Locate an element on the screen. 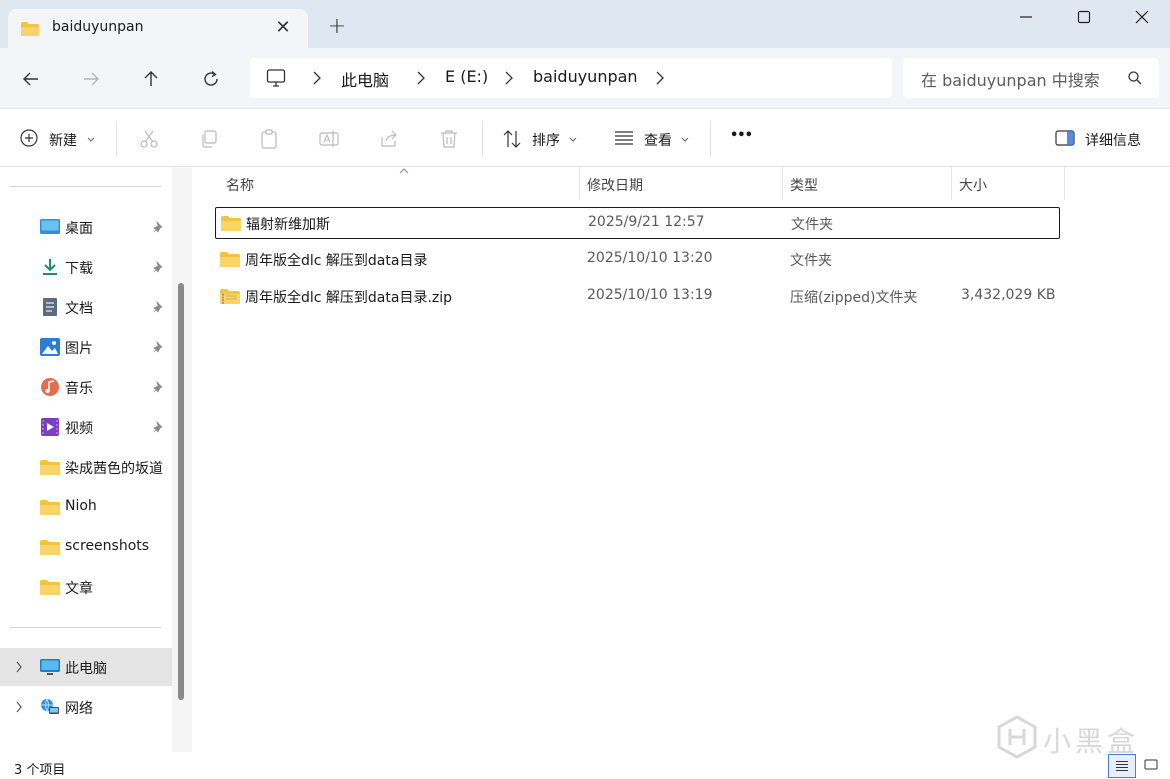  sidebar-item-nioh: Nioh is located at coordinates (86, 507).